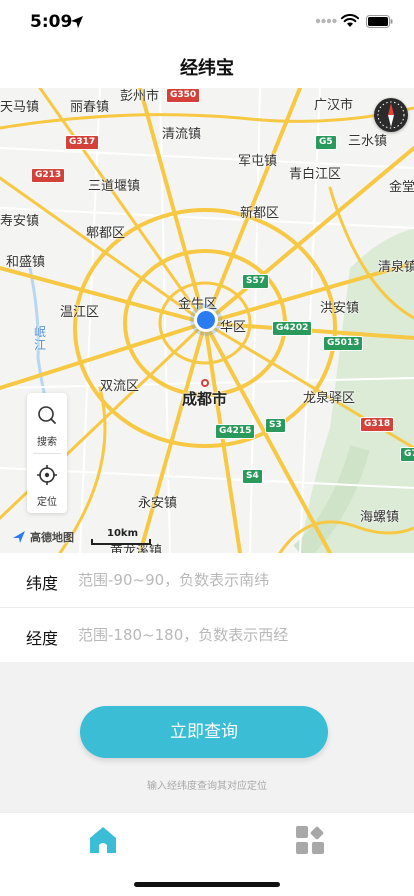  Describe the element at coordinates (42, 638) in the screenshot. I see `longitude-label: 经度` at that location.